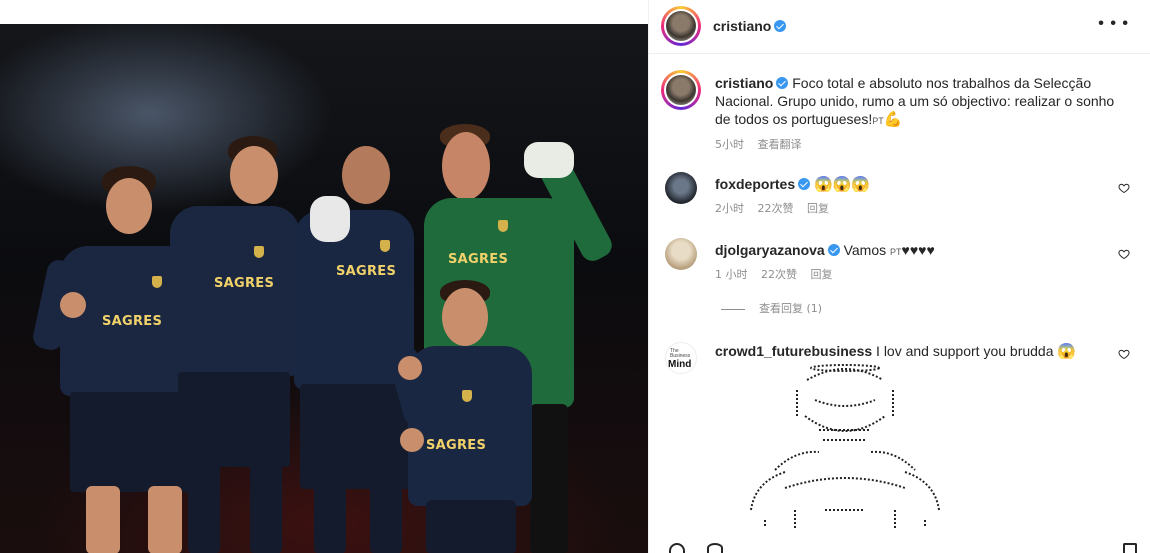 This screenshot has width=1150, height=553. What do you see at coordinates (1113, 24) in the screenshot?
I see `more-options-icon: • • •` at bounding box center [1113, 24].